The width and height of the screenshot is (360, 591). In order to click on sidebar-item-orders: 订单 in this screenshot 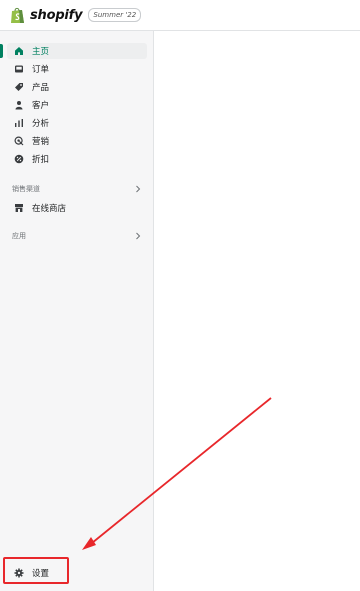, I will do `click(77, 69)`.